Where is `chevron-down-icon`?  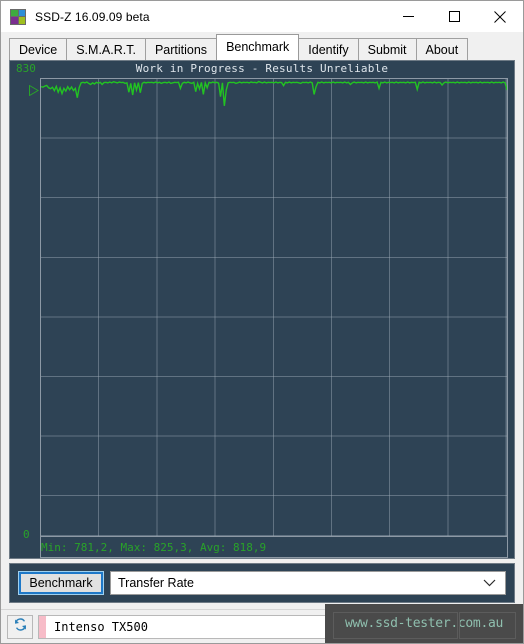
chevron-down-icon is located at coordinates (489, 583).